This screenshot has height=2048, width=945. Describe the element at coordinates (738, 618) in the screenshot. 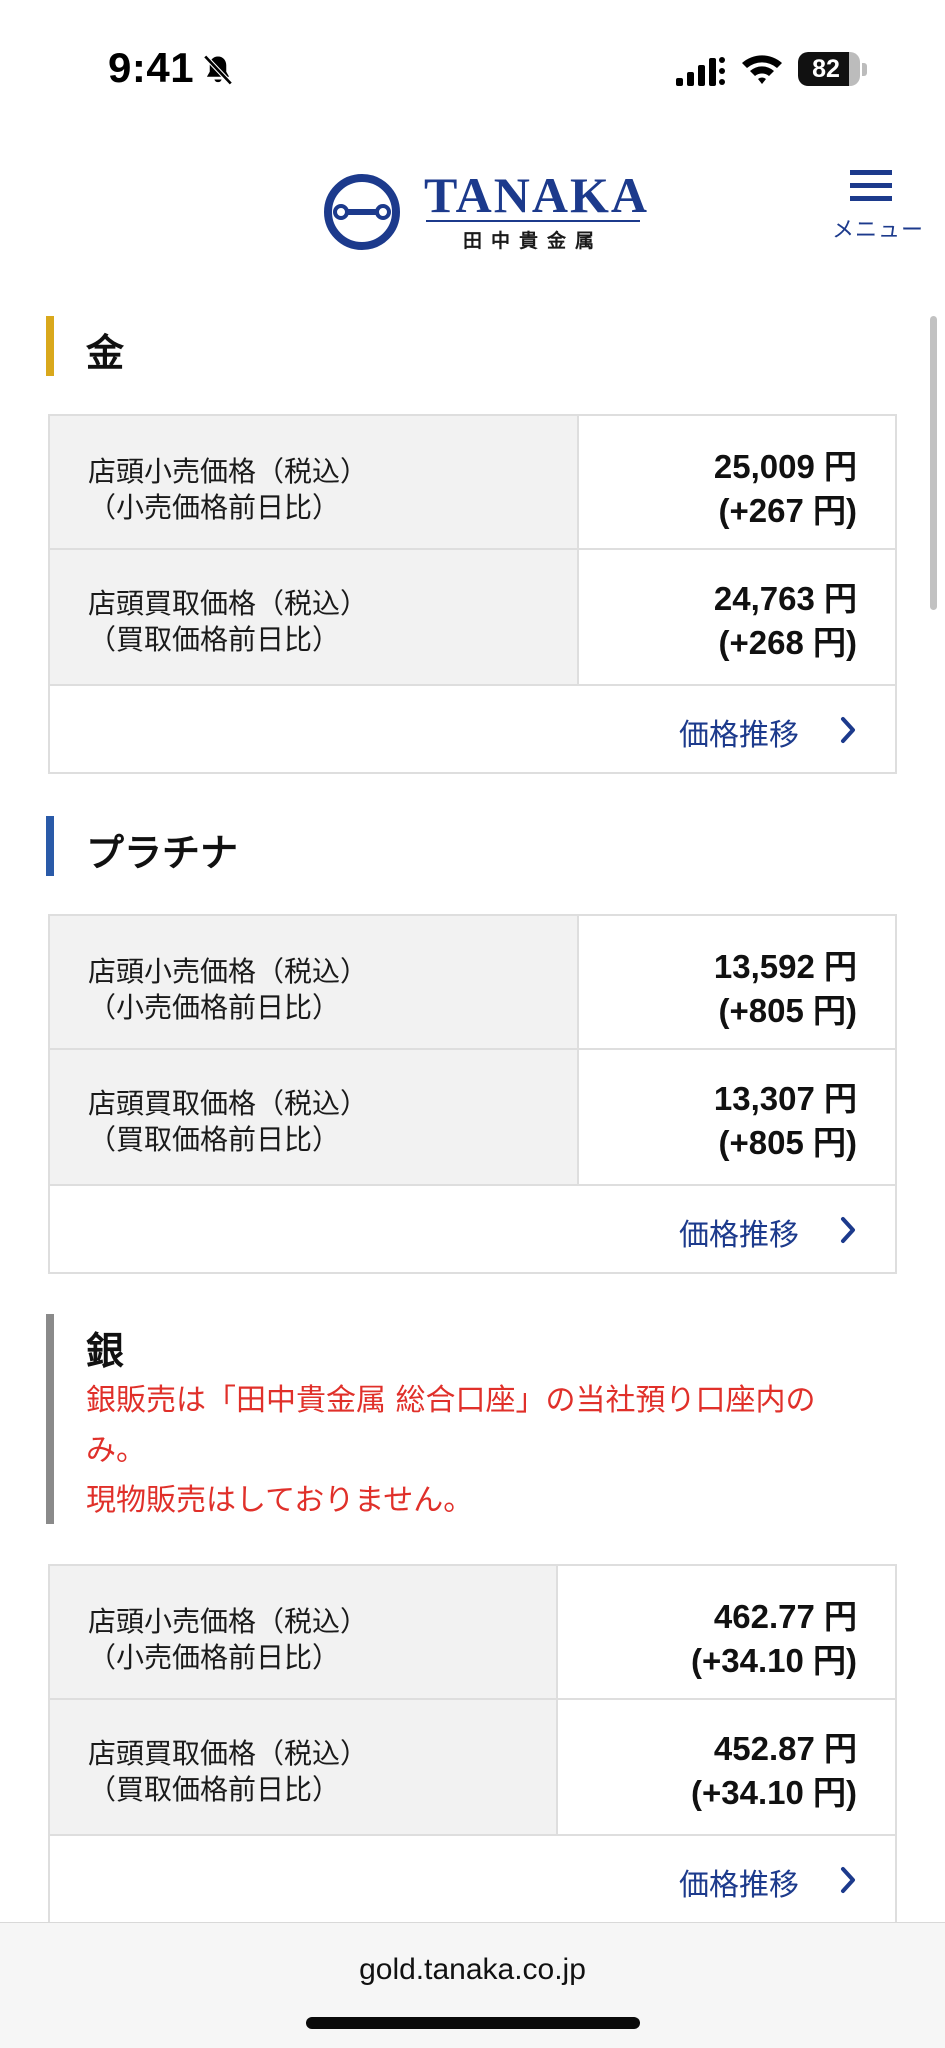

I see `price-value-cell: 24,763 円 (+268 円)` at that location.